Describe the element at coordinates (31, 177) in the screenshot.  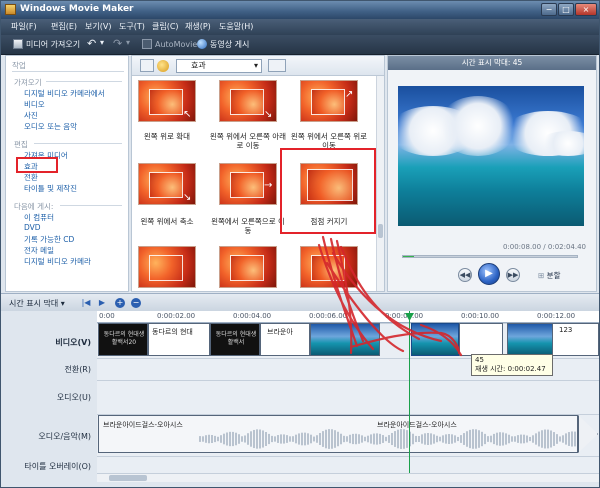
I see `task-transitions: 전환` at that location.